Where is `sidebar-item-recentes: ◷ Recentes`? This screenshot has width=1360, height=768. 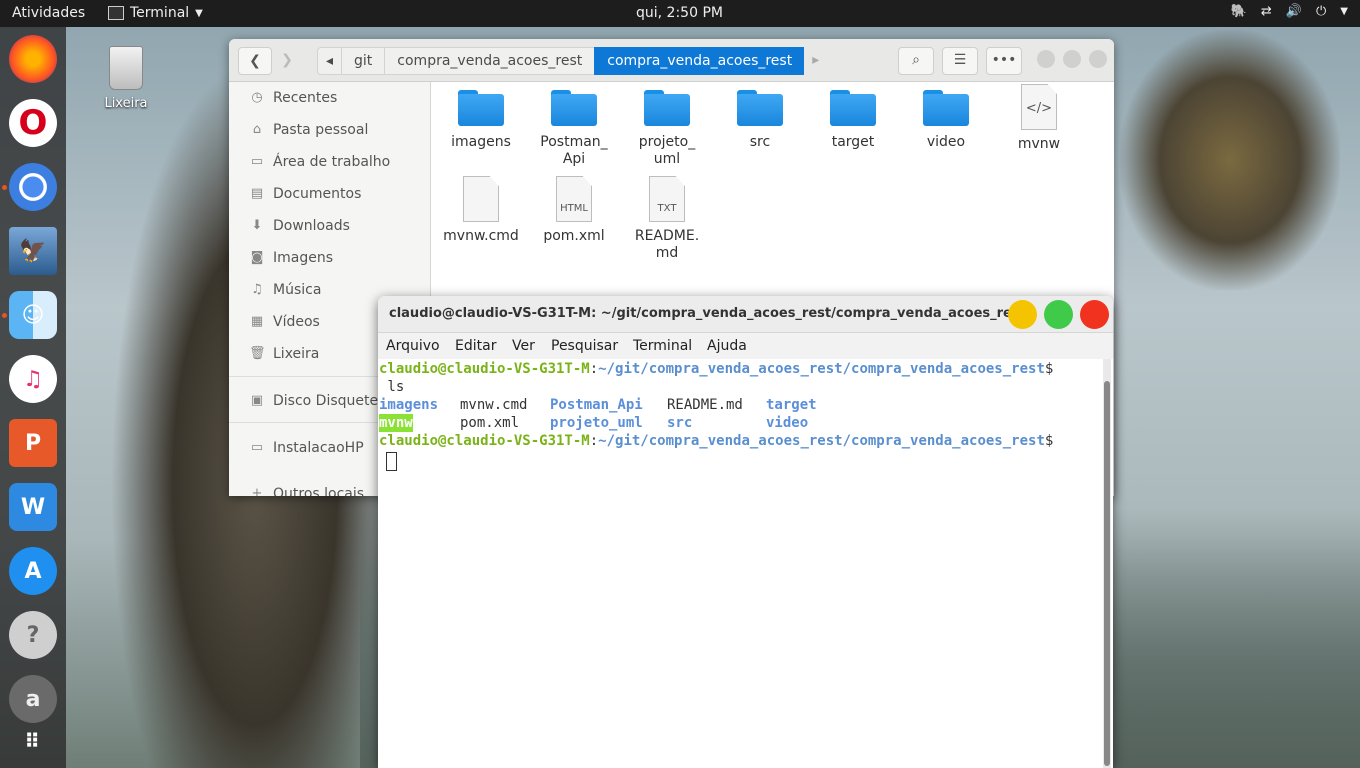
sidebar-item-recentes: ◷ Recentes is located at coordinates (293, 98).